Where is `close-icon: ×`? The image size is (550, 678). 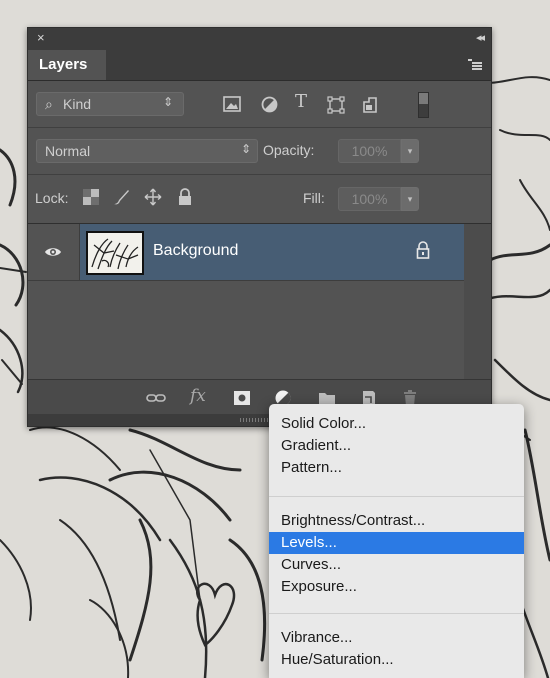 close-icon: × is located at coordinates (41, 38).